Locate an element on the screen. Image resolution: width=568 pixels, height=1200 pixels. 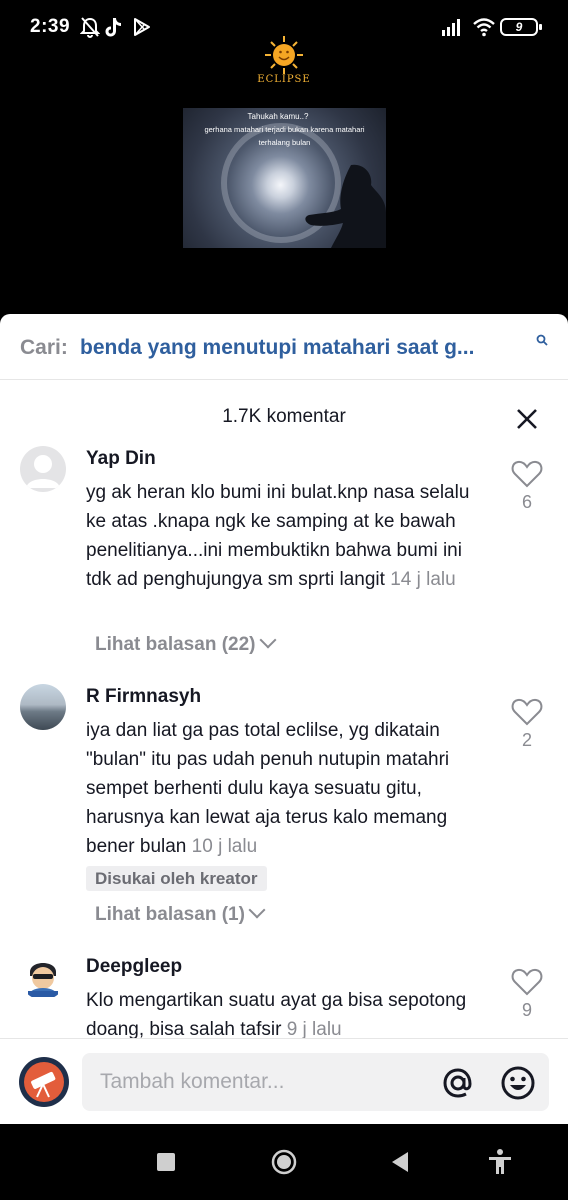
logo-text: ECLIPSE is located at coordinates (284, 79).